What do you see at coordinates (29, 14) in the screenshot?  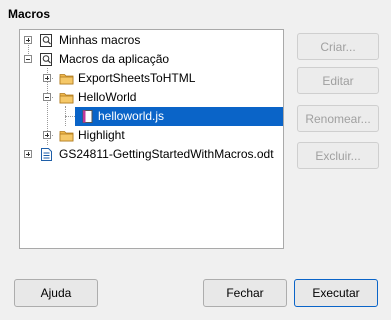 I see `macros-section-title: Macros` at bounding box center [29, 14].